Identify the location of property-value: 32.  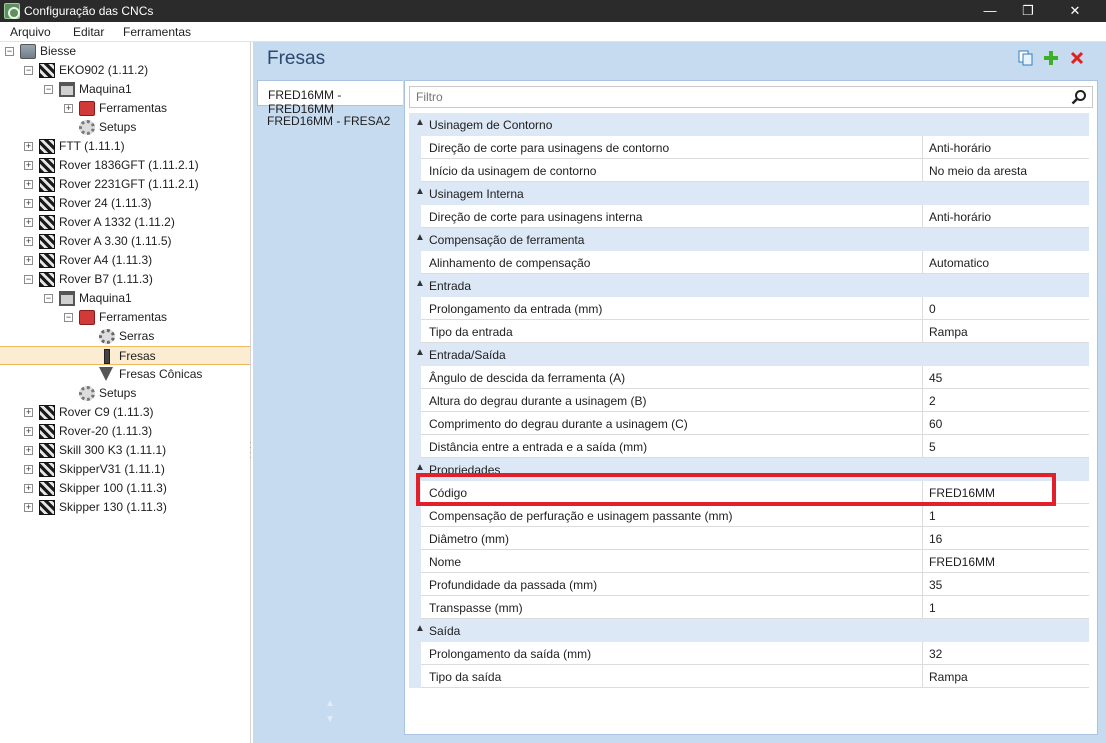
(935, 654).